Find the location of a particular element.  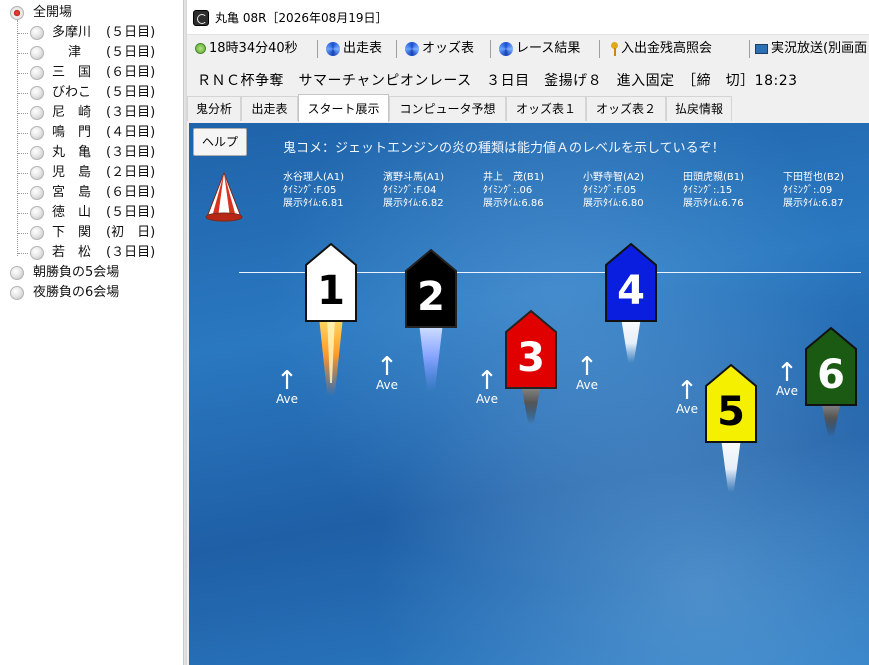

racer-info: 井上 茂(B1) ﾀｲﾐﾝｸﾞ:.06 展示ﾀｲﾑ:6.86 is located at coordinates (532, 190).